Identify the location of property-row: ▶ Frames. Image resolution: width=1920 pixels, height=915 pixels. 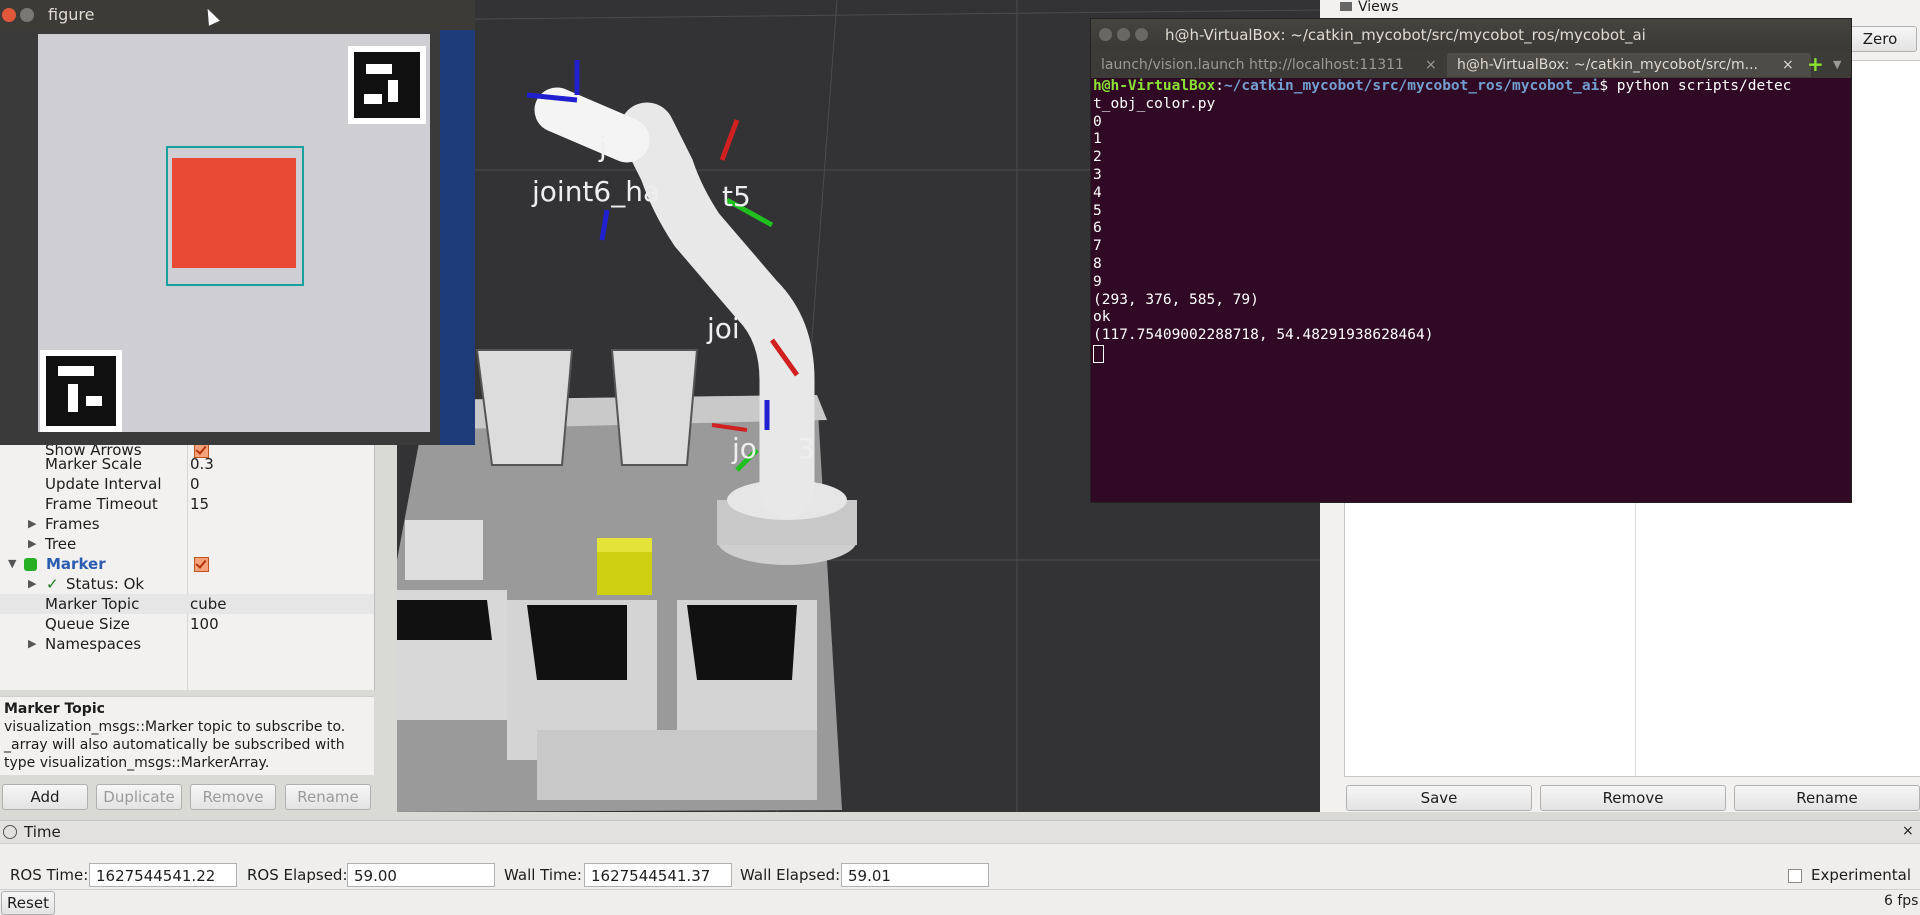
(187, 524).